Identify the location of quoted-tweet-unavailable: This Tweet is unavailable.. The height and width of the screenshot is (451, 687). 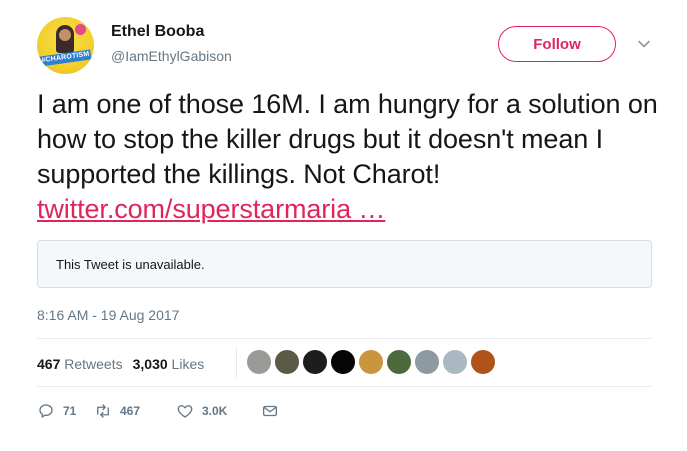
(344, 264).